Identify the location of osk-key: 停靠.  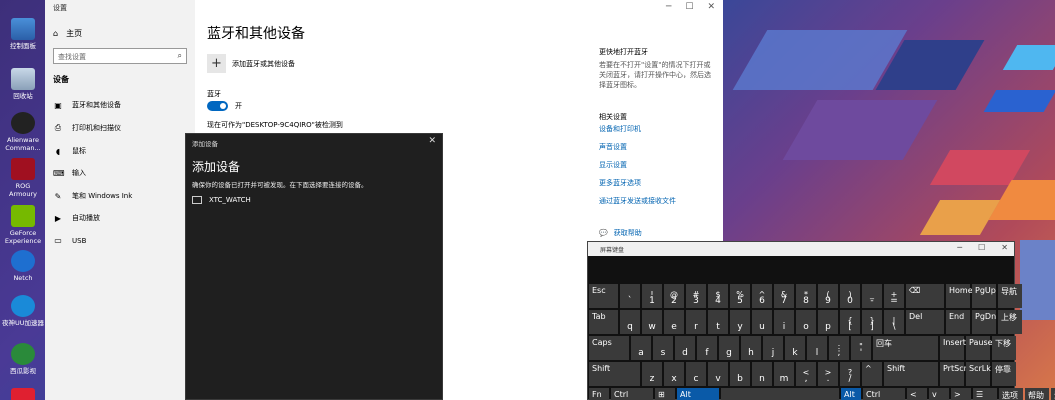
(1004, 374).